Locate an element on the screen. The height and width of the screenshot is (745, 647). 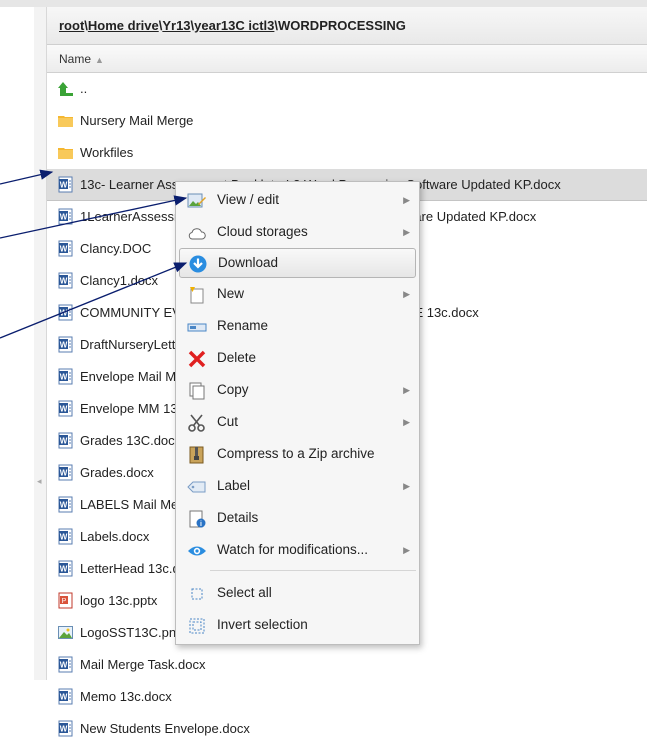
menu-item-select-all: Select all is located at coordinates (297, 593).